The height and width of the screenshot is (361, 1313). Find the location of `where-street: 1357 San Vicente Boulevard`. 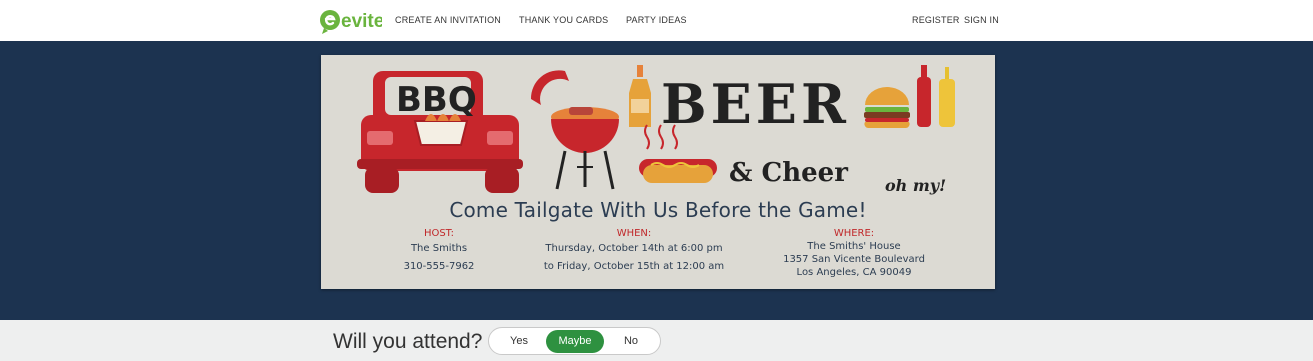

where-street: 1357 San Vicente Boulevard is located at coordinates (854, 259).